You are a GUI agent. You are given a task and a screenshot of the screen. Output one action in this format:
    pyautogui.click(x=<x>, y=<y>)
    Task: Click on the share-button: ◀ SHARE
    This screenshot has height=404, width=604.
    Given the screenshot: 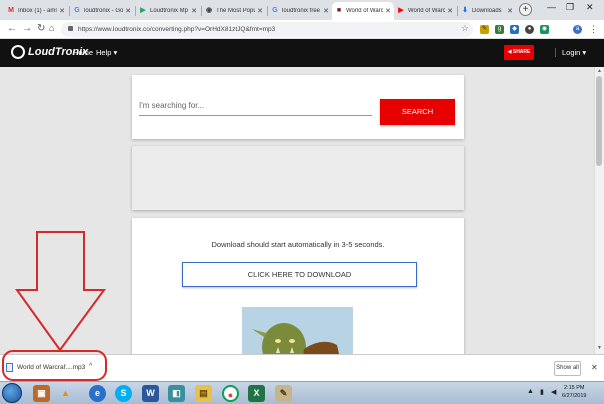 What is the action you would take?
    pyautogui.click(x=519, y=52)
    